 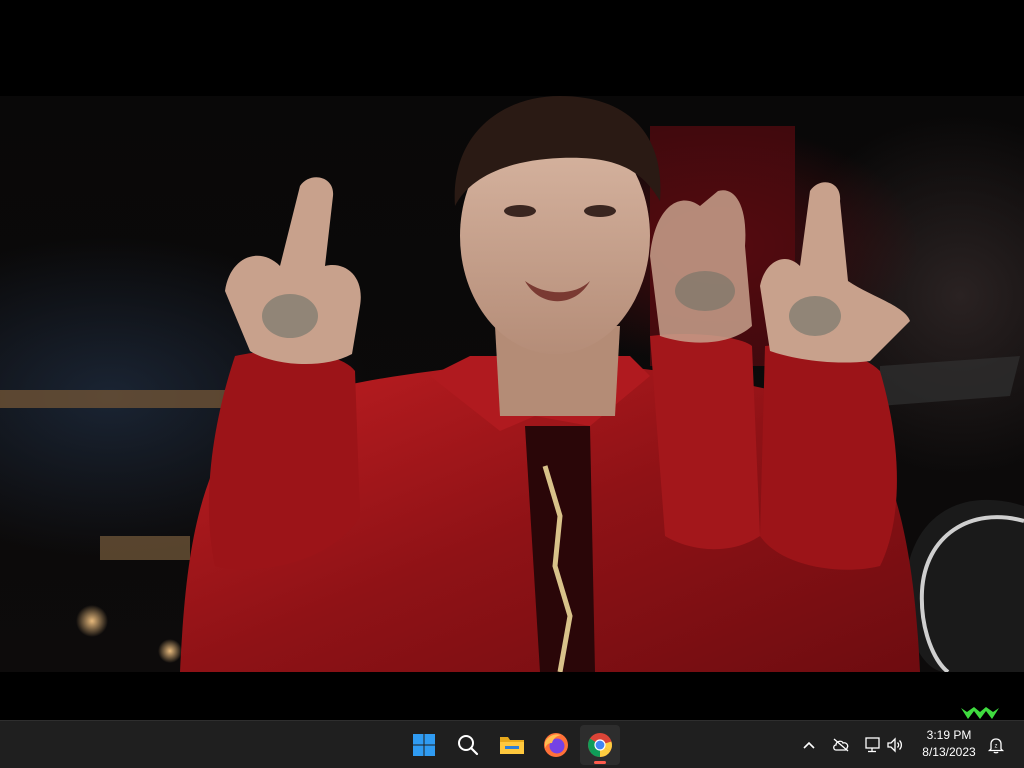 I want to click on speaker-icon, so click(x=895, y=745).